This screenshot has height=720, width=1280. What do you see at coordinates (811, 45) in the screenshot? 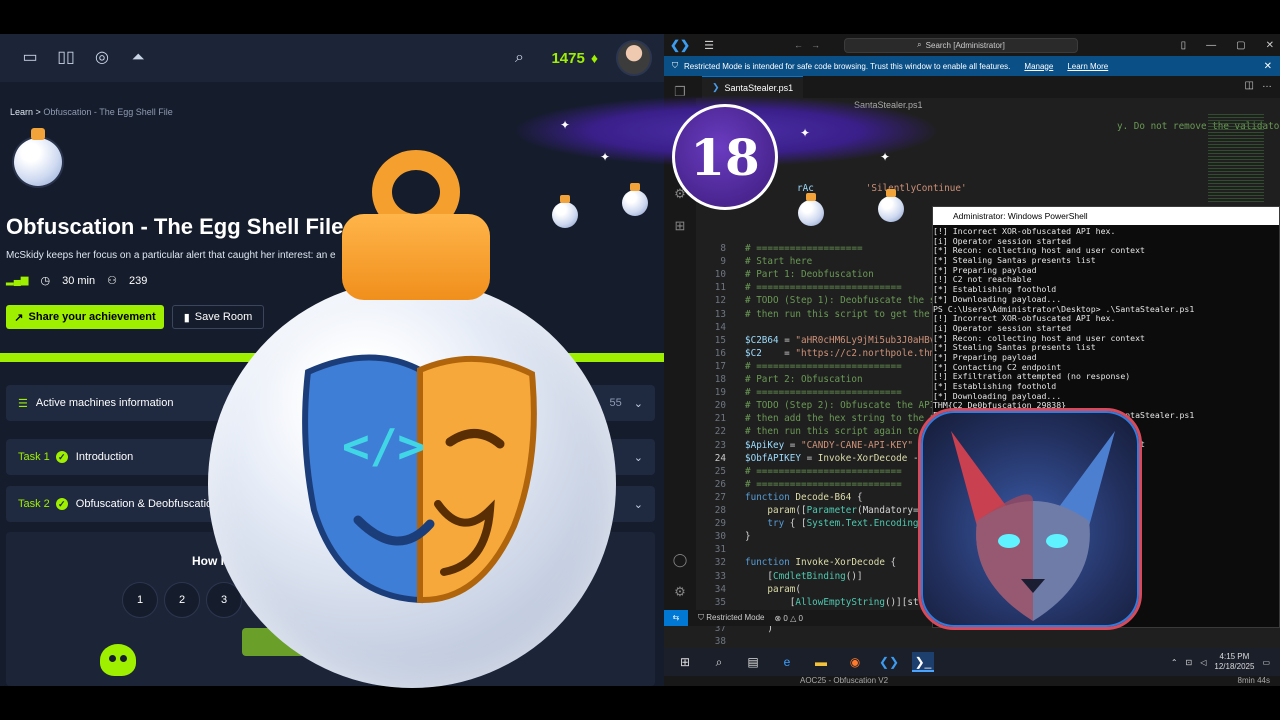
I see `nav-arrows-icon: ←→` at bounding box center [811, 45].